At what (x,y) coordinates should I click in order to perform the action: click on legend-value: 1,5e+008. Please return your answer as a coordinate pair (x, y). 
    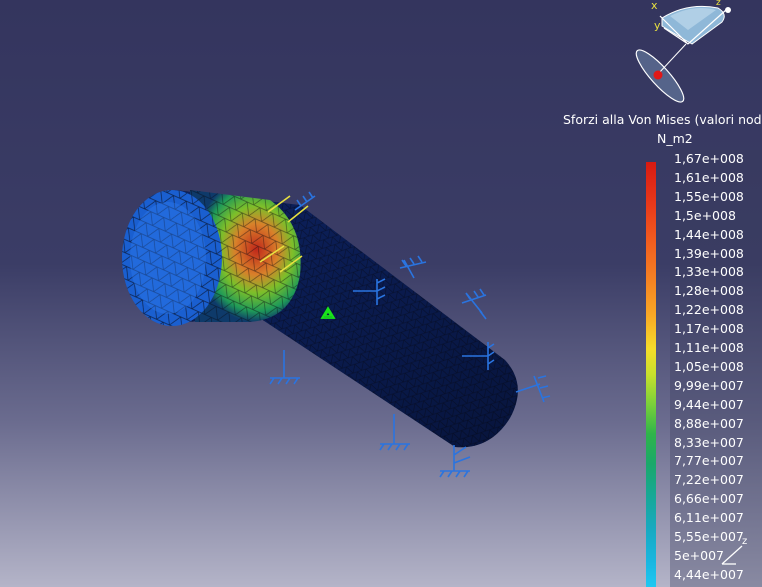
    Looking at the image, I should click on (705, 215).